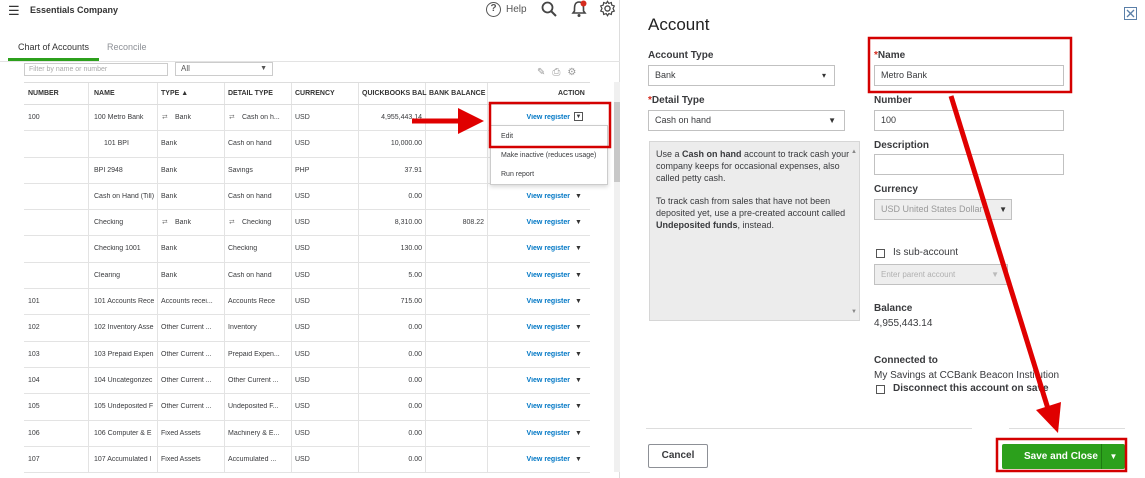  I want to click on help-label: Help, so click(516, 9).